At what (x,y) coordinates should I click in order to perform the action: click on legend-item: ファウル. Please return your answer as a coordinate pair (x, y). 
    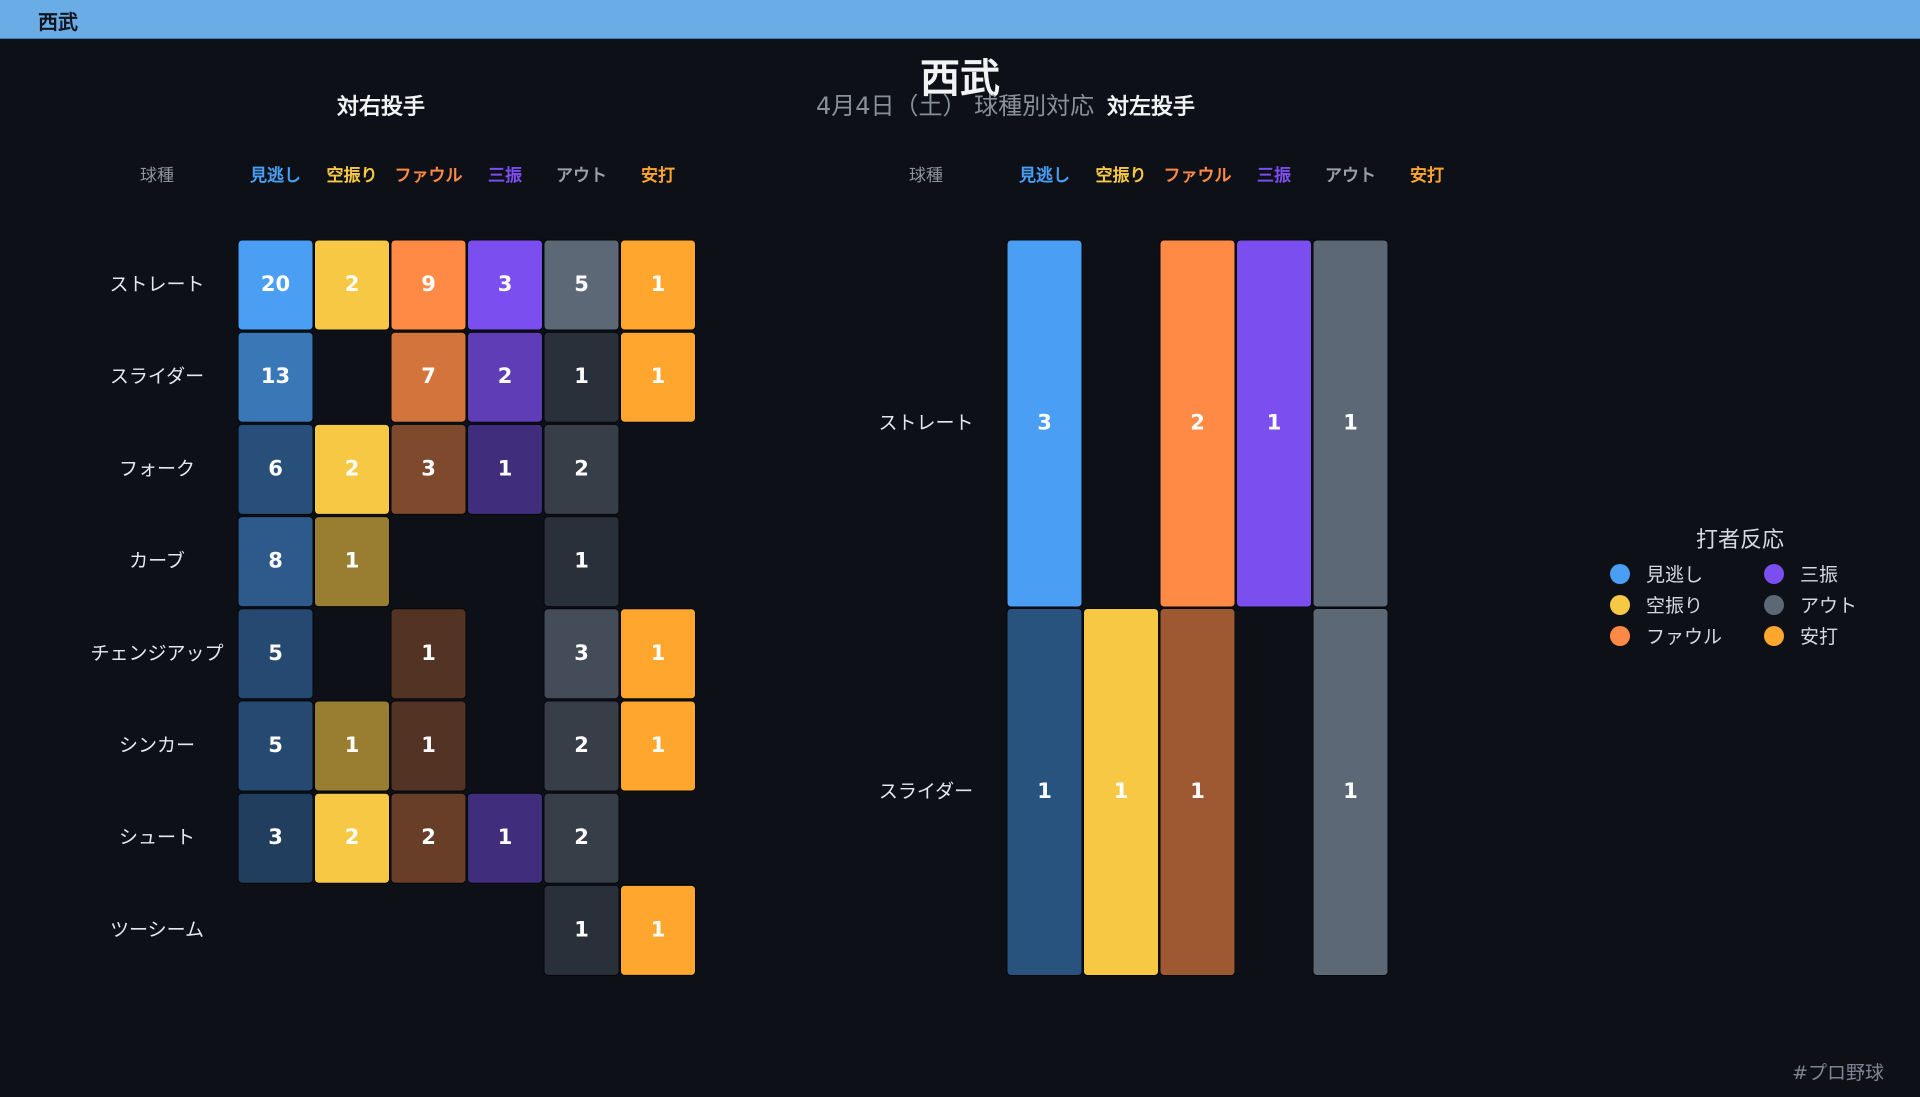
    Looking at the image, I should click on (1687, 635).